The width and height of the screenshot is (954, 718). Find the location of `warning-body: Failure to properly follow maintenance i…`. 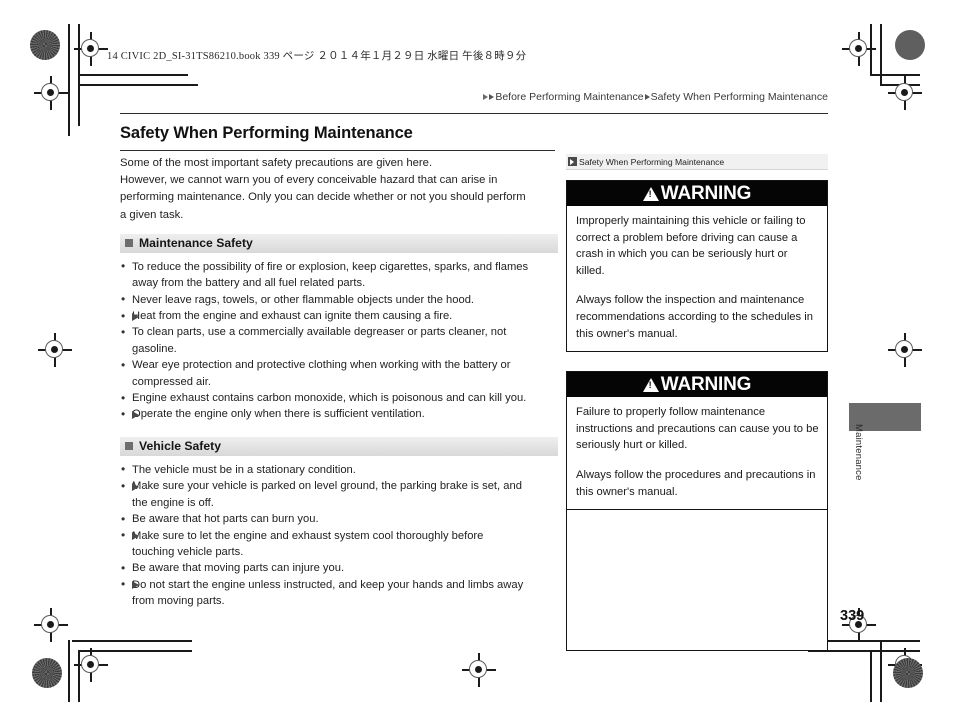

warning-body: Failure to properly follow maintenance i… is located at coordinates (697, 453).